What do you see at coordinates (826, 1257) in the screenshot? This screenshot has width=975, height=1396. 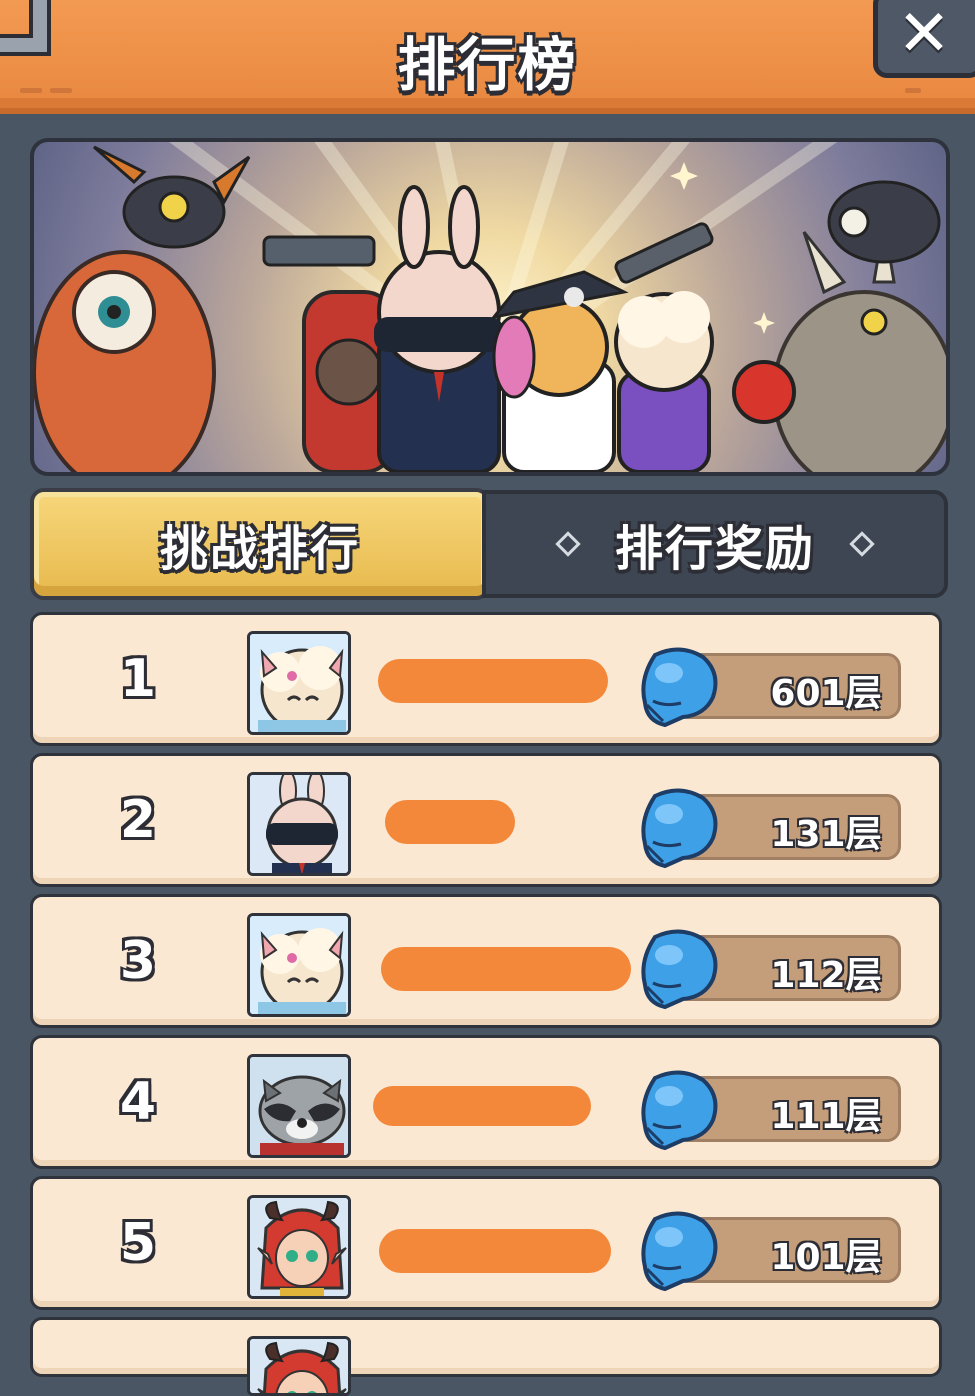 I see `floor-score: 101层` at bounding box center [826, 1257].